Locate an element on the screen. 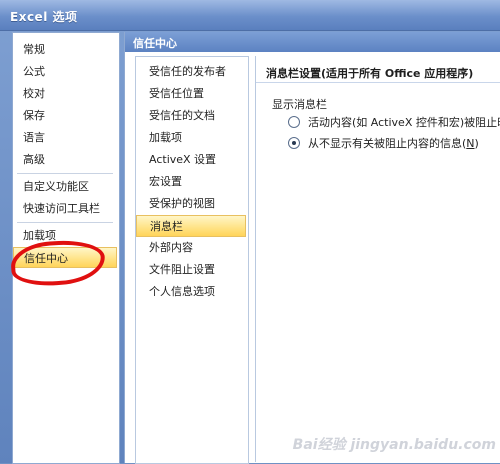 Image resolution: width=500 pixels, height=464 pixels. category-proofing: 校对 is located at coordinates (65, 93).